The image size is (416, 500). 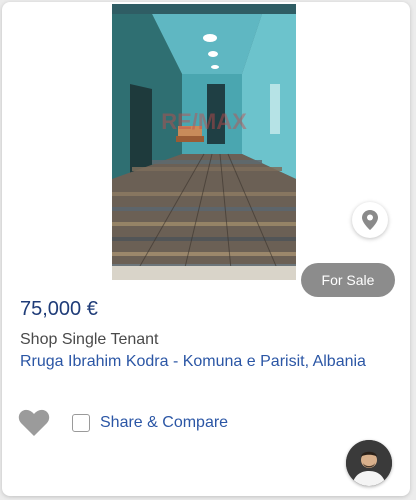 I want to click on heart-icon, so click(x=34, y=422).